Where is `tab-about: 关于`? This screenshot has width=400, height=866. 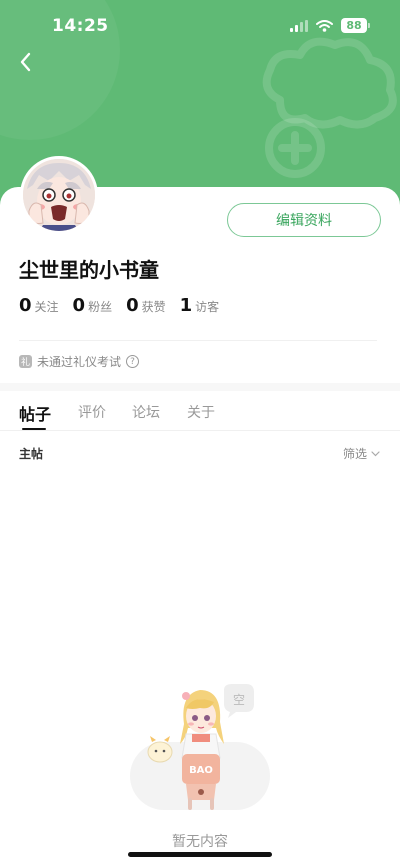
tab-about: 关于 is located at coordinates (201, 412).